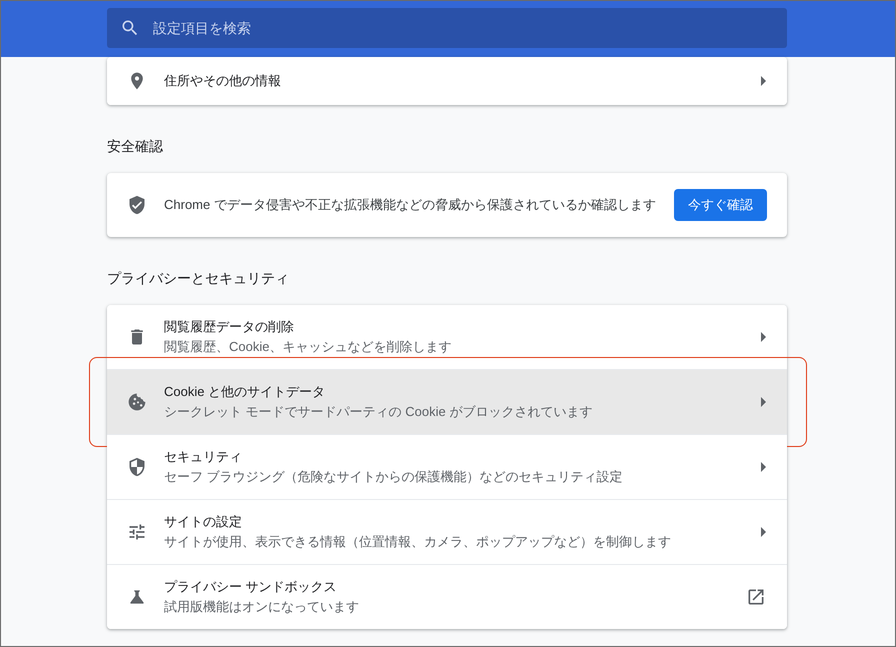 The image size is (896, 647). Describe the element at coordinates (308, 347) in the screenshot. I see `row-description: 閲覧履歴、Cookie、キャッシュなどを削除します` at that location.